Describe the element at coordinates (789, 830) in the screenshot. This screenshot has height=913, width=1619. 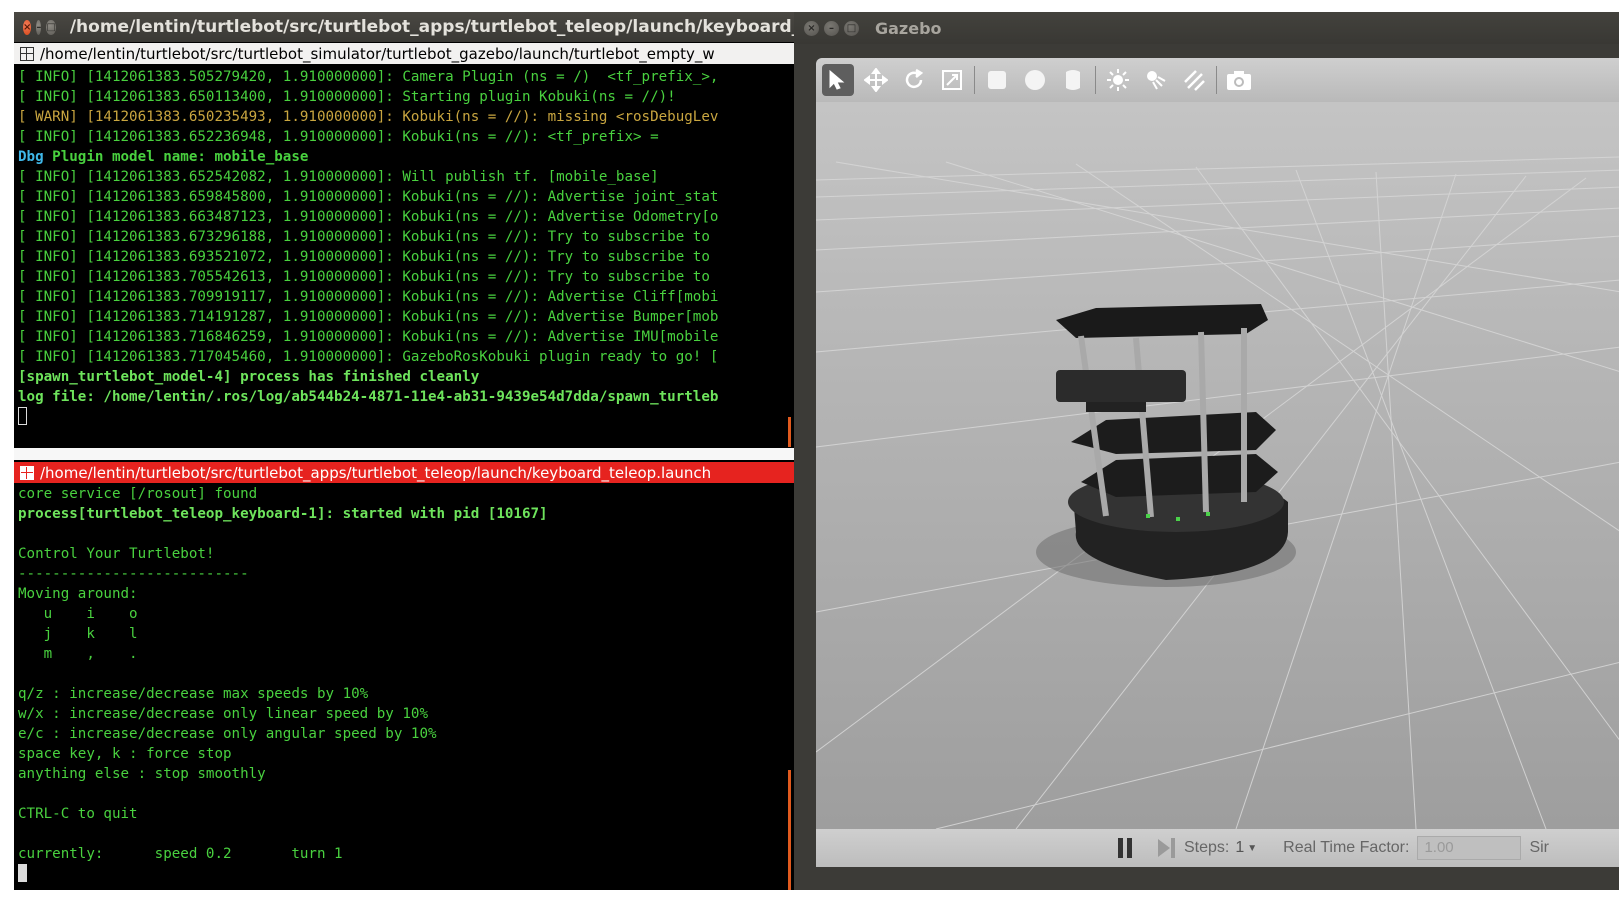
I see `scrollbar-bottom-pane` at that location.